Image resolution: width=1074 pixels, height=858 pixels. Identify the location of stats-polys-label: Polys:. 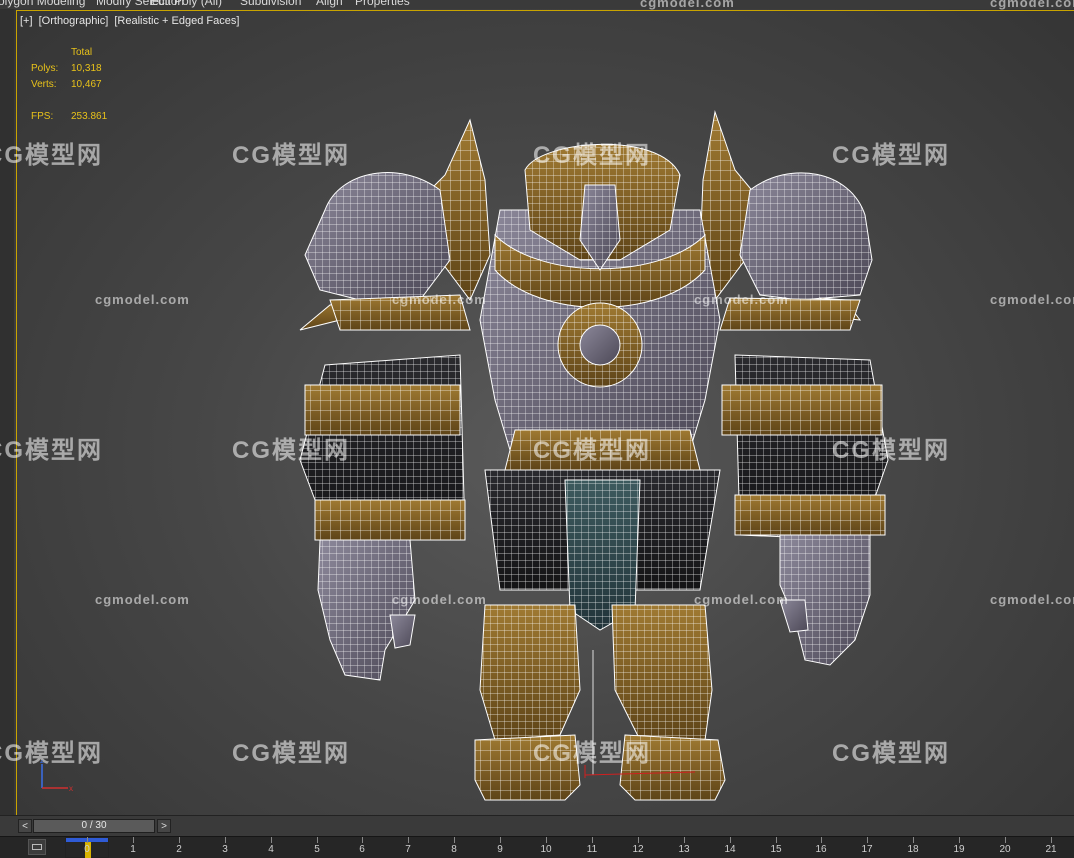
(45, 68).